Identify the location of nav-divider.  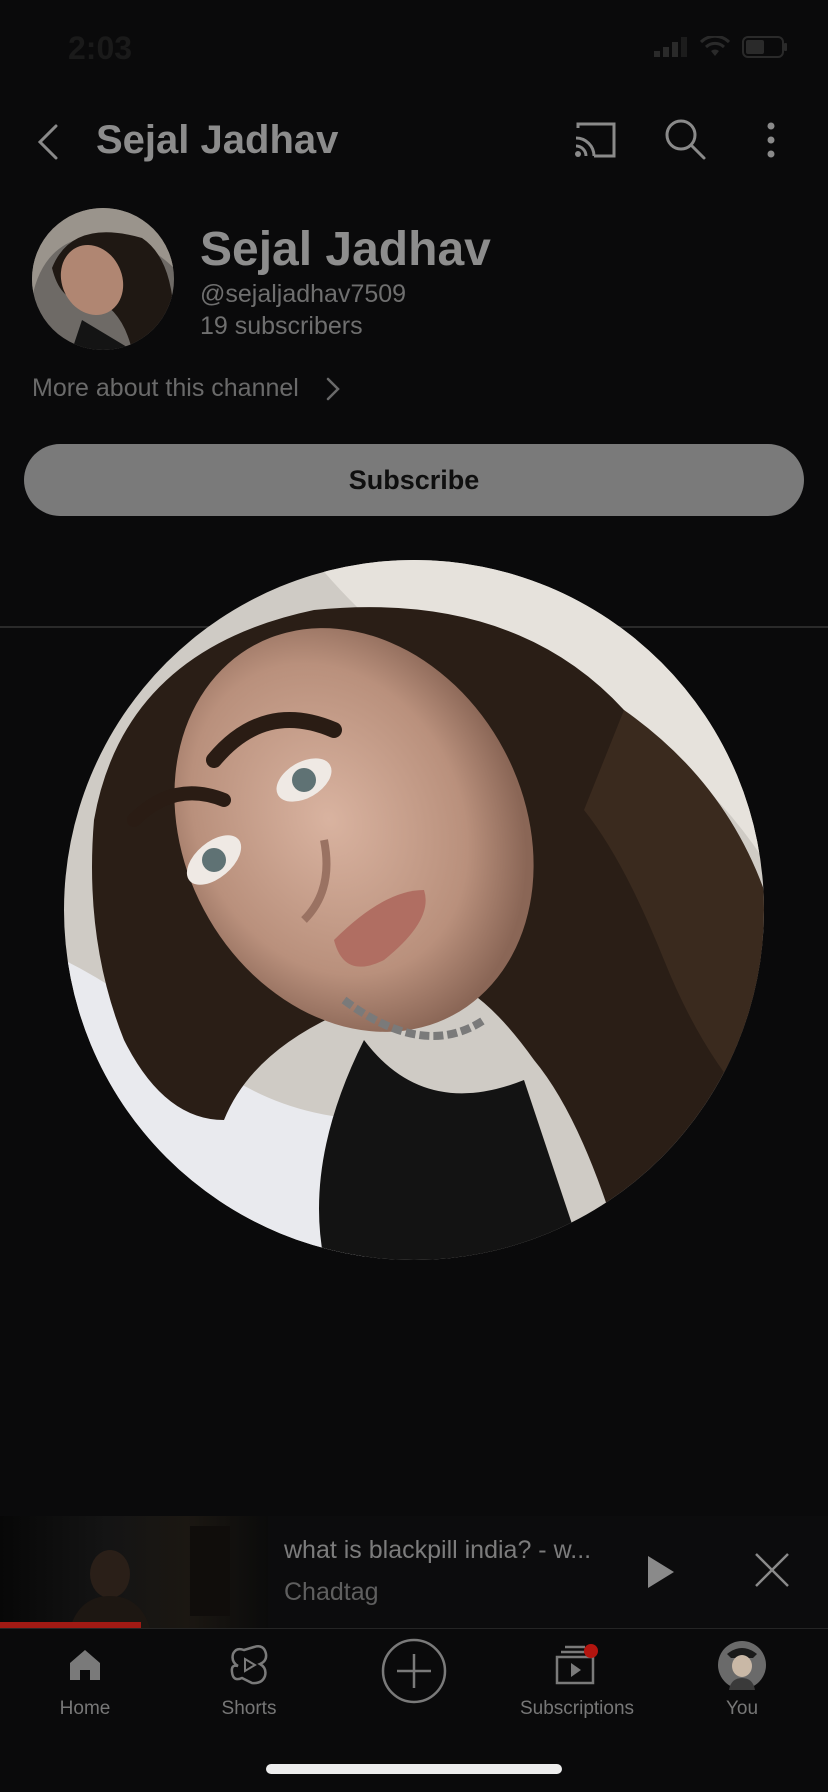
(414, 1628).